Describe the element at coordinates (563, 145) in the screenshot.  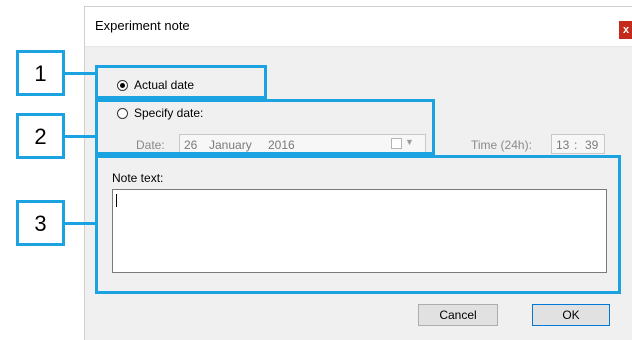
I see `time-hour: 13` at that location.